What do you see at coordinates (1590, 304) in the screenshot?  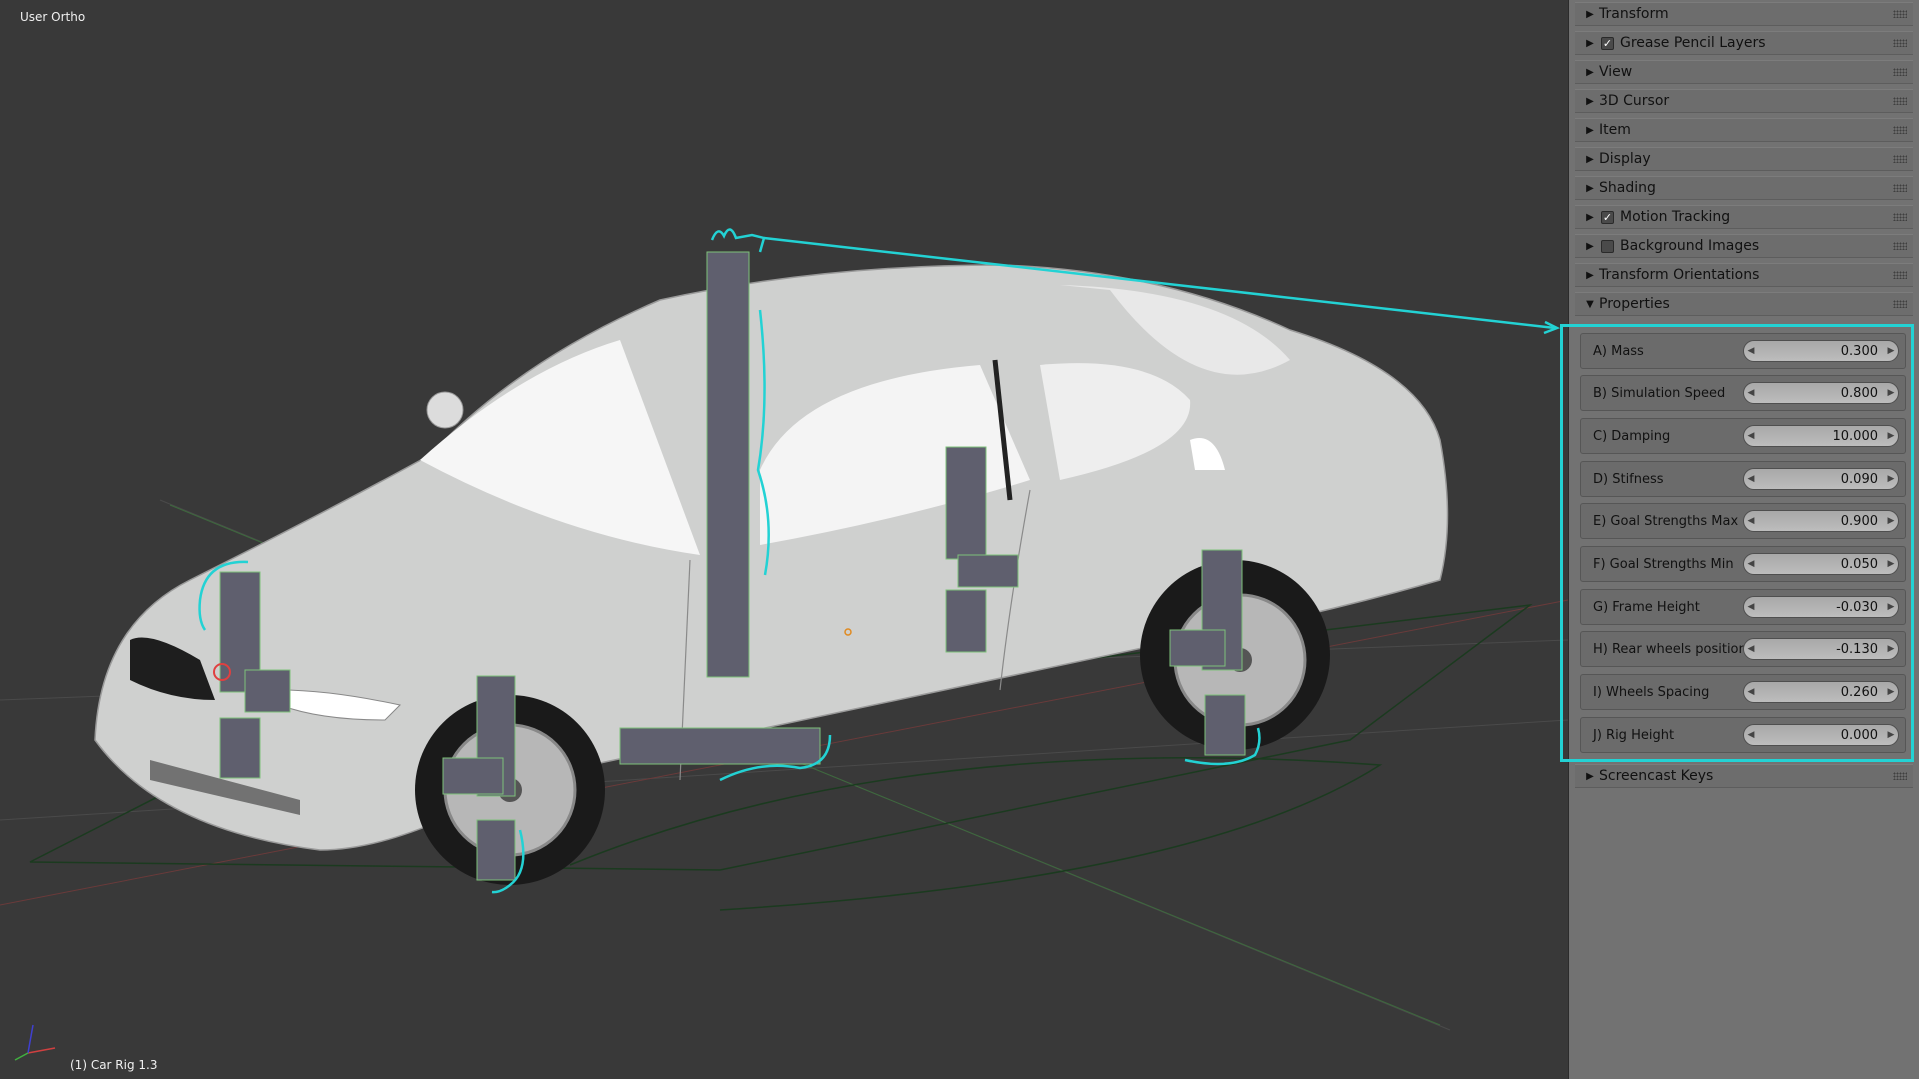 I see `triangle-down-icon: ▼` at bounding box center [1590, 304].